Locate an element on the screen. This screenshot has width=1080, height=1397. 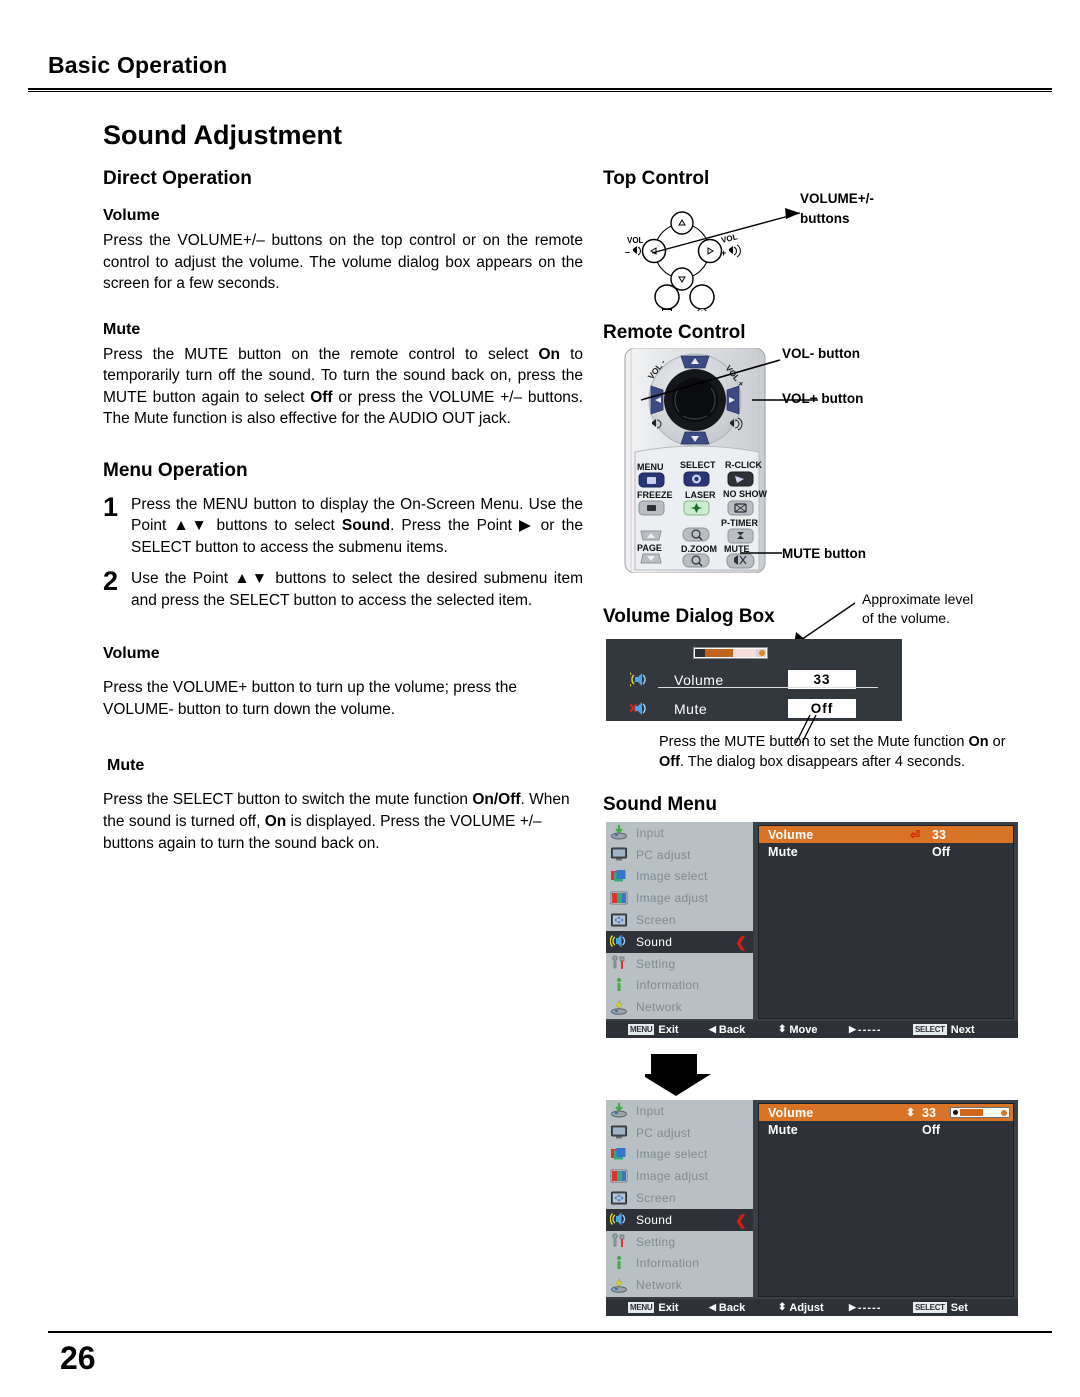
top-control-svg: VOL – VOL + is located at coordinates (713, 263).